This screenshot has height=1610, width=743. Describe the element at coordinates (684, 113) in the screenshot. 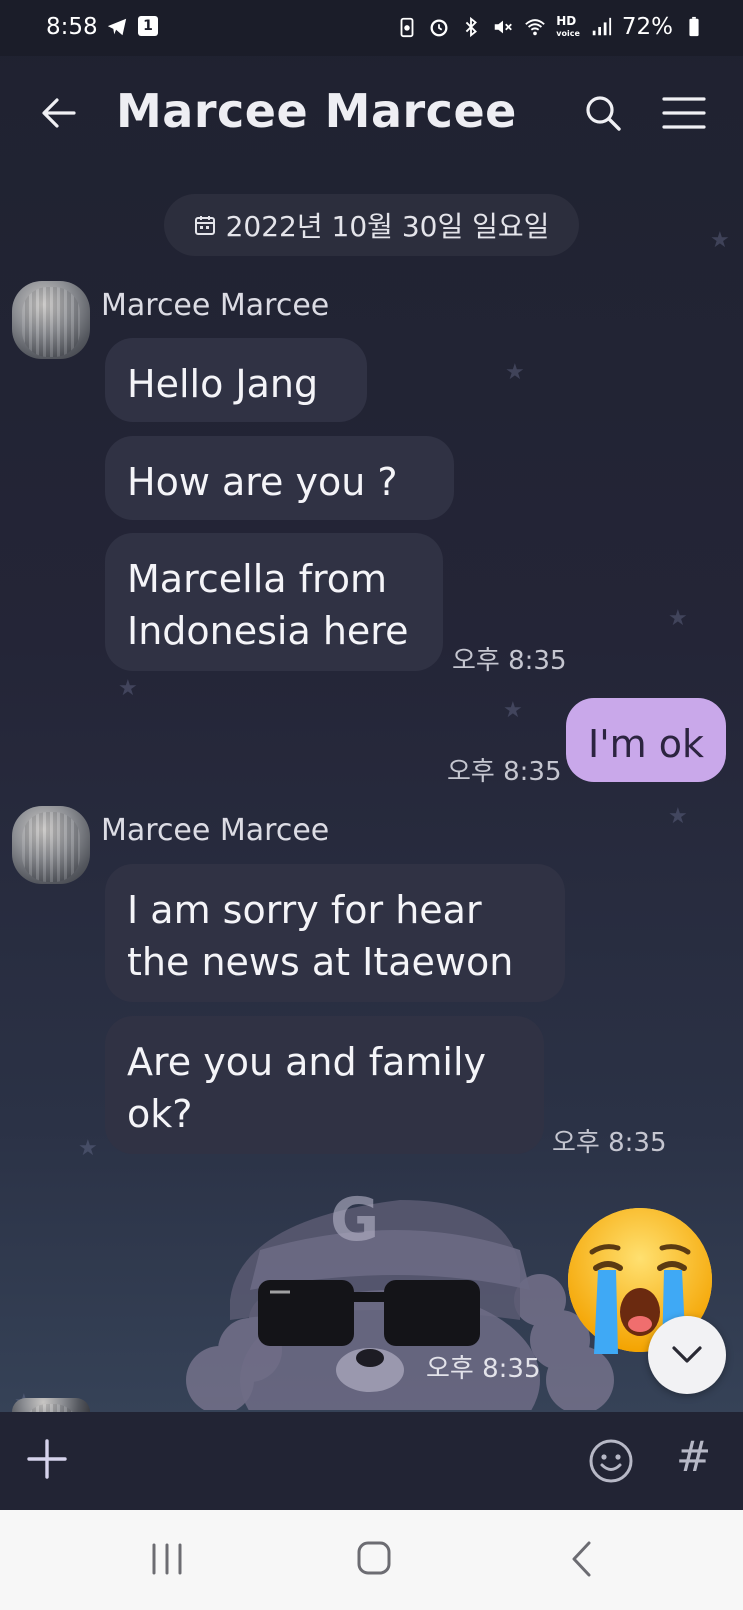

I see `menu-icon` at that location.